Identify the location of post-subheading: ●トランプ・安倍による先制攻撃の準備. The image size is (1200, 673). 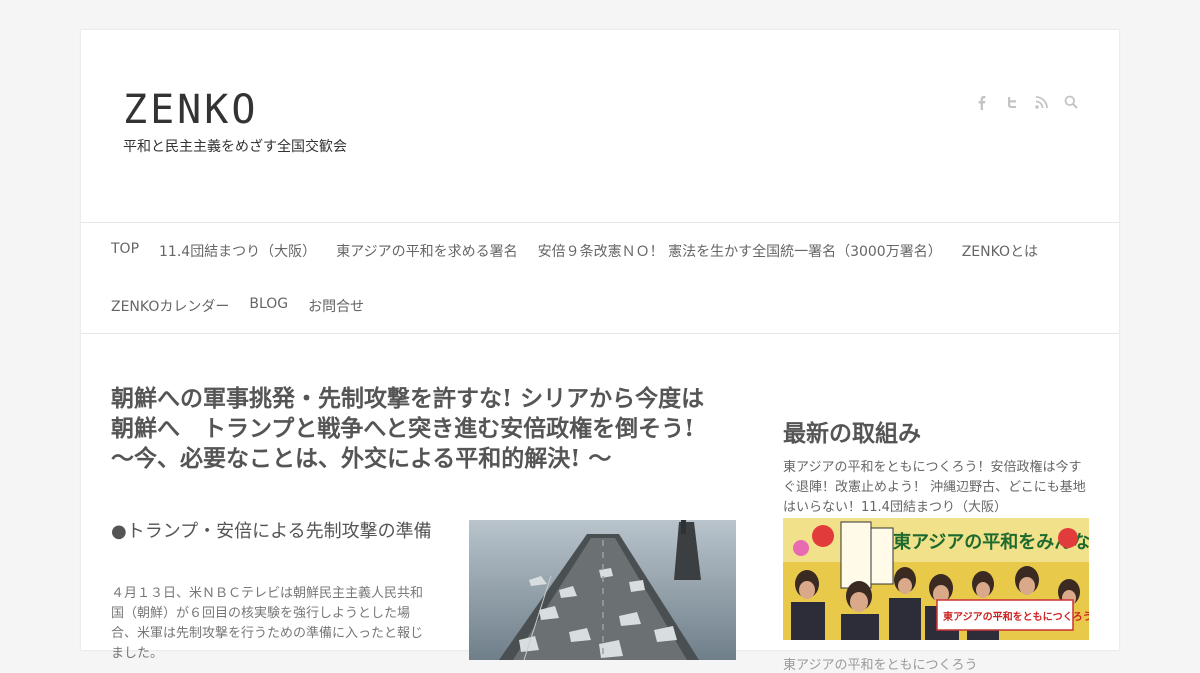
(271, 531).